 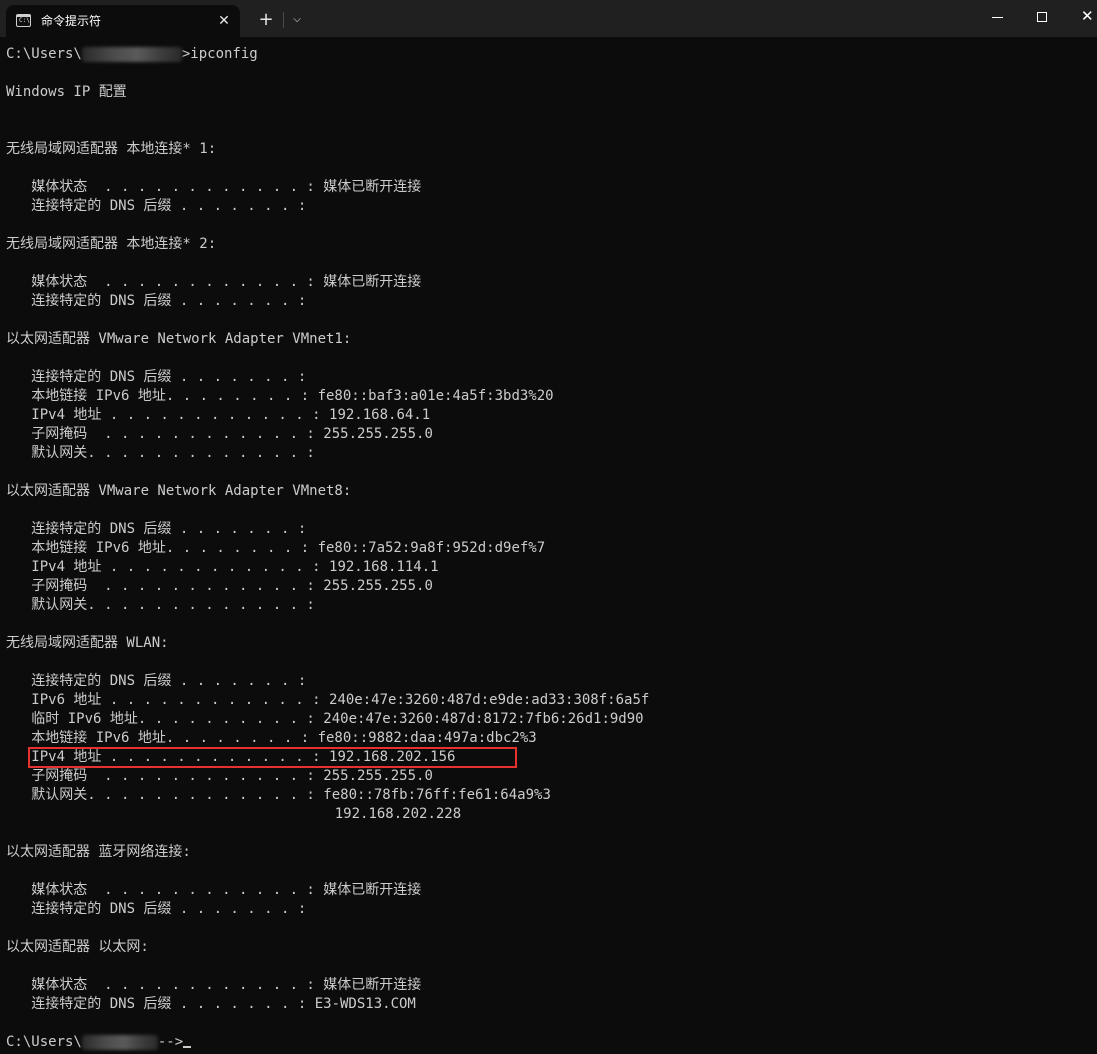 What do you see at coordinates (179, 491) in the screenshot?
I see `adapter-header: 以太网适配器 VMware Network Adapter VMnet8:` at bounding box center [179, 491].